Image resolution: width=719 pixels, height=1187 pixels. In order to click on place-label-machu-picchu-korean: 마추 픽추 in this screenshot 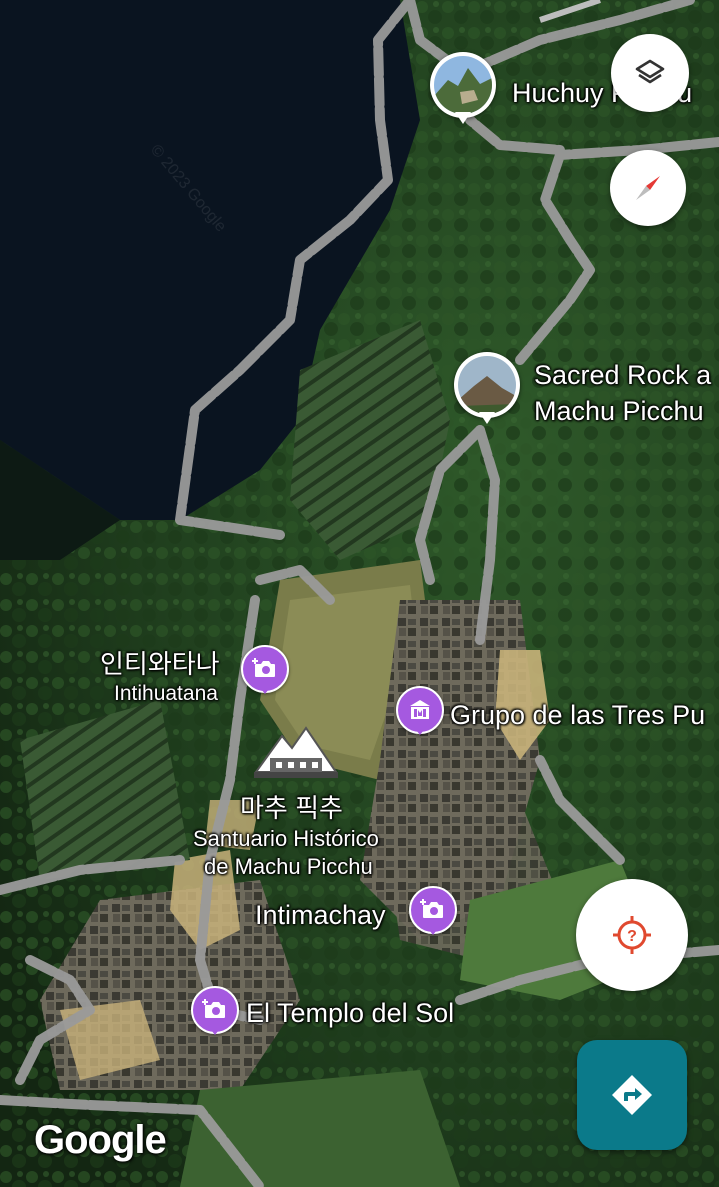, I will do `click(291, 806)`.